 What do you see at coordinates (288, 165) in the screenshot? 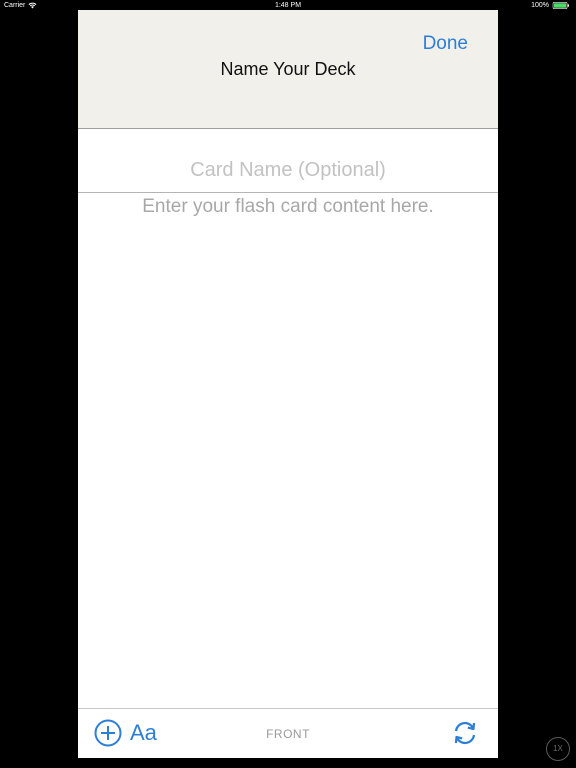
I see `card-name-input` at bounding box center [288, 165].